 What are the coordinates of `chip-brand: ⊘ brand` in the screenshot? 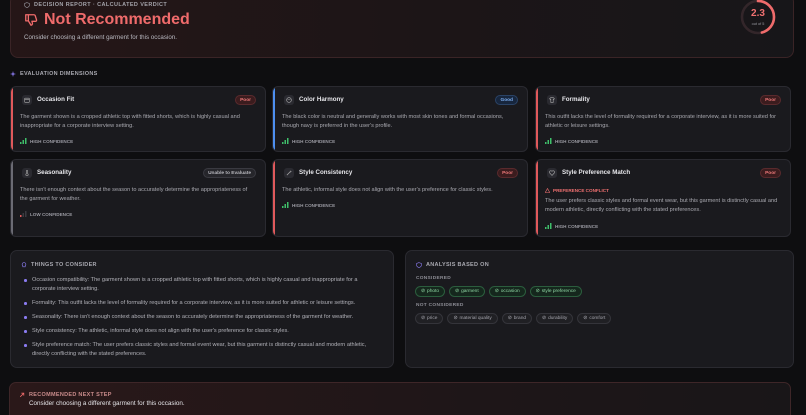 It's located at (517, 318).